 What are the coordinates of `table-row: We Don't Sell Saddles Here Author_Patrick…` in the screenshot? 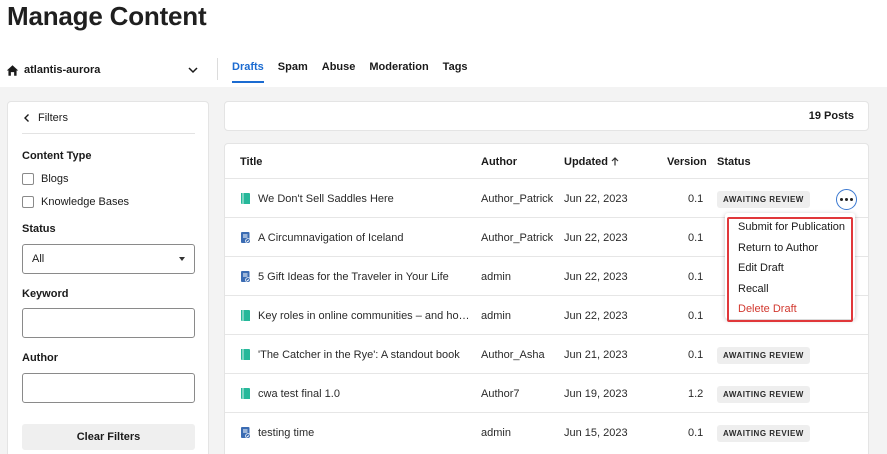 It's located at (546, 197).